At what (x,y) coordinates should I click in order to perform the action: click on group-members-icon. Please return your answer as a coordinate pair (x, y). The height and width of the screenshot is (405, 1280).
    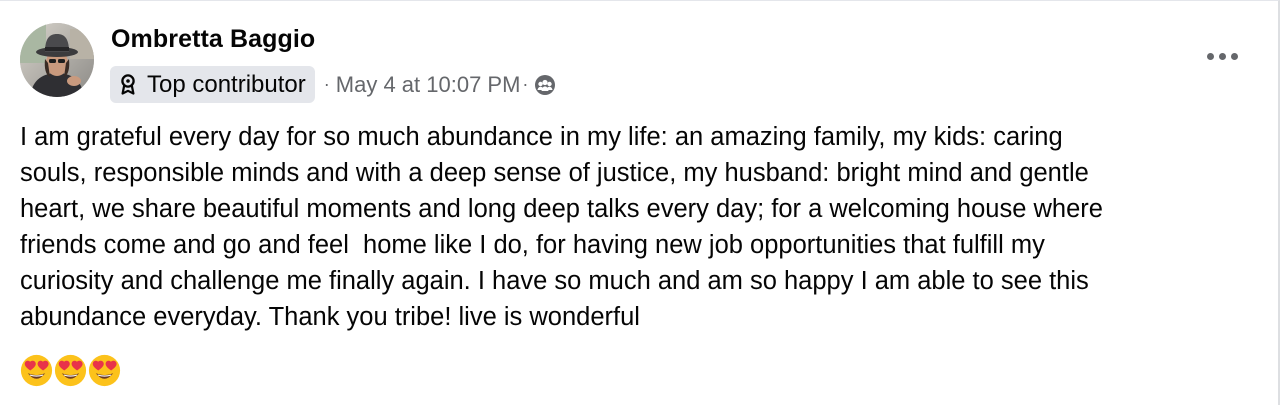
    Looking at the image, I should click on (545, 85).